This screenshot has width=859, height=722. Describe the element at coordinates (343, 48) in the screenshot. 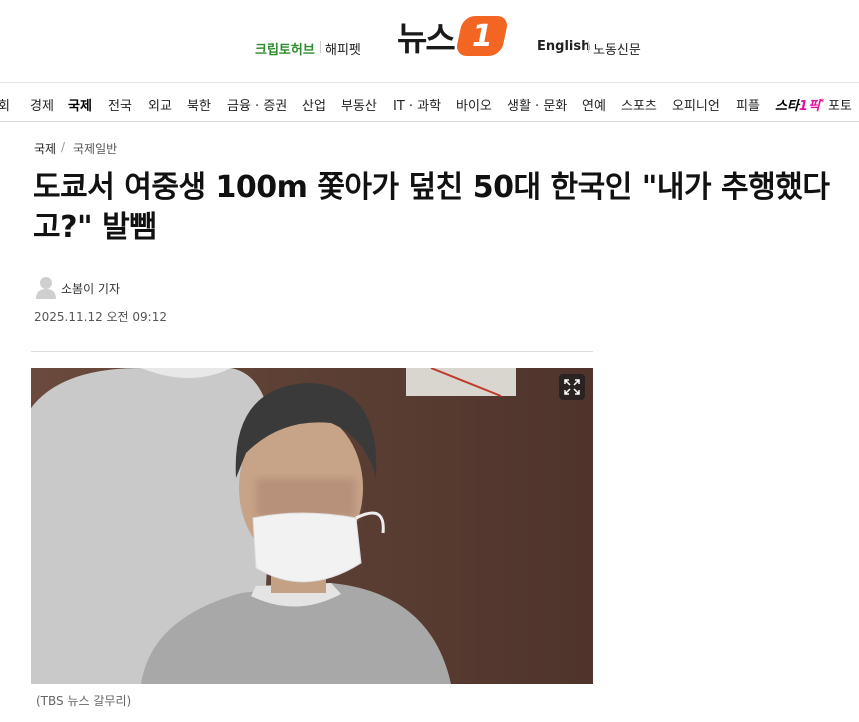

I see `happypet-link: 해피펫` at that location.